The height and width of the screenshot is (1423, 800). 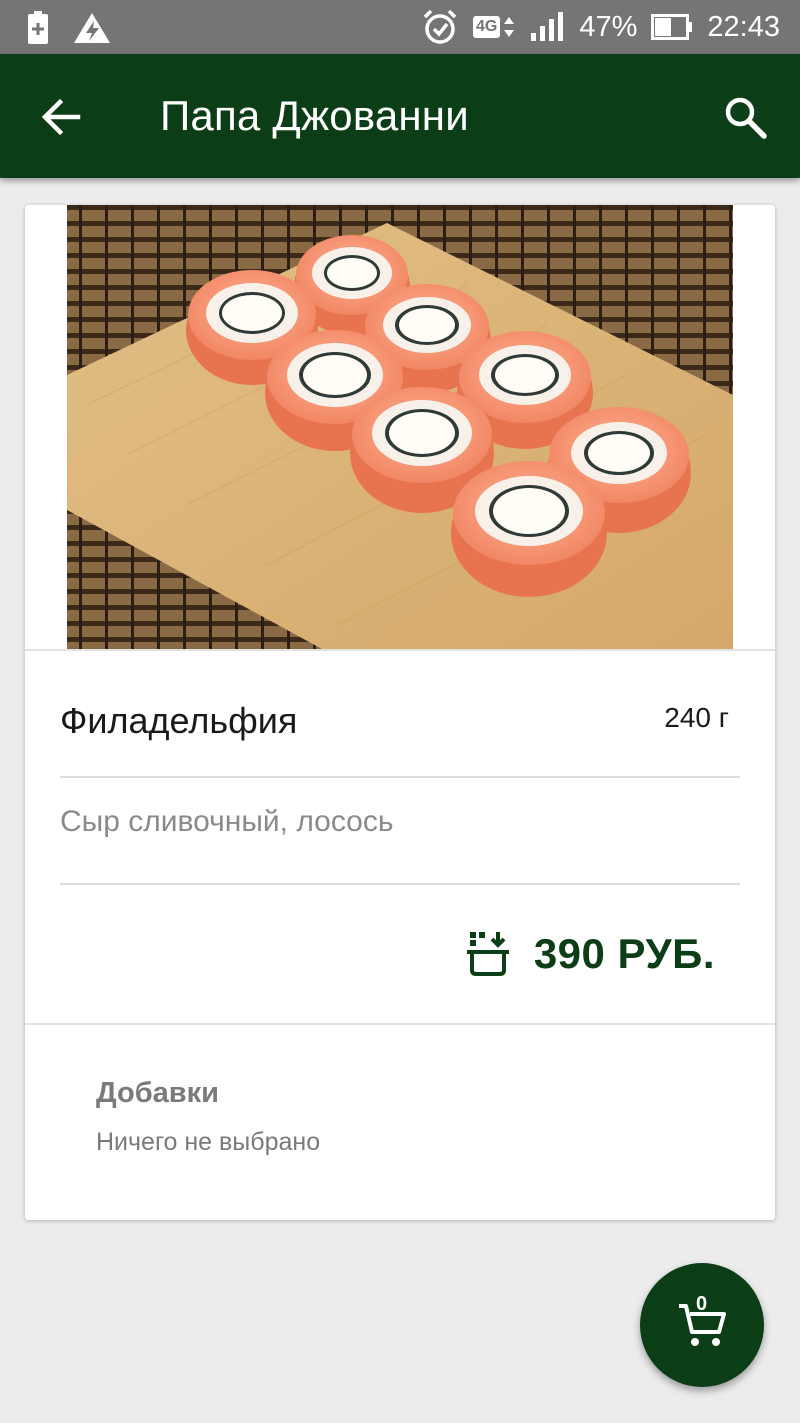 What do you see at coordinates (608, 26) in the screenshot?
I see `battery-percent: 47%` at bounding box center [608, 26].